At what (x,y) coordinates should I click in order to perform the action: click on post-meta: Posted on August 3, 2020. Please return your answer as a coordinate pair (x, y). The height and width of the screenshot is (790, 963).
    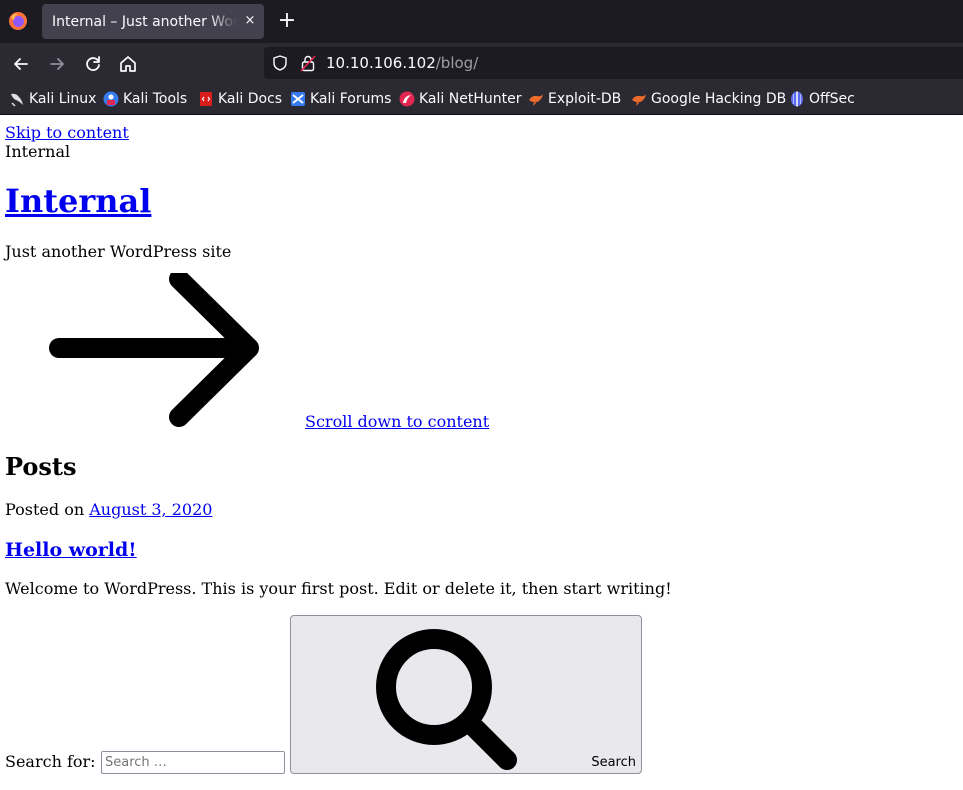
    Looking at the image, I should click on (108, 509).